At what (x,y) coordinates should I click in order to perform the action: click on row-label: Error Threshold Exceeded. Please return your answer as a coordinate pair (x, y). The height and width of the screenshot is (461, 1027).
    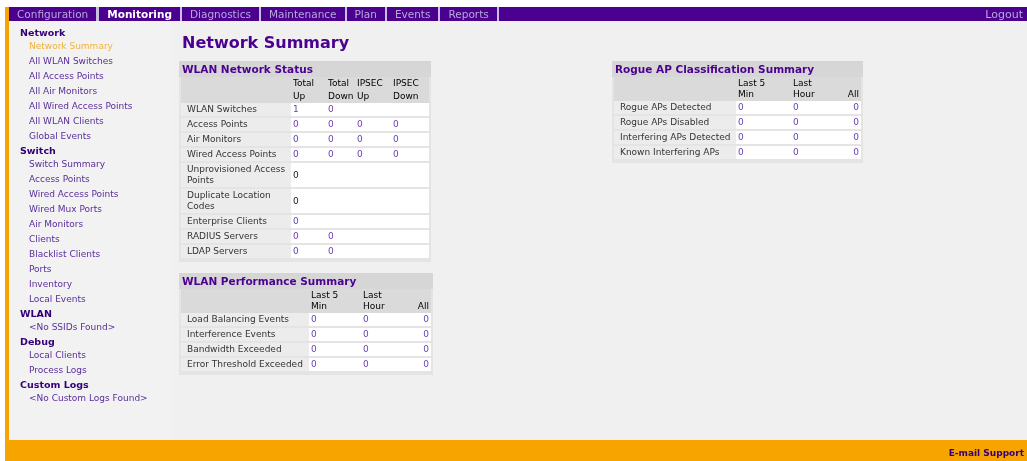
    Looking at the image, I should click on (245, 364).